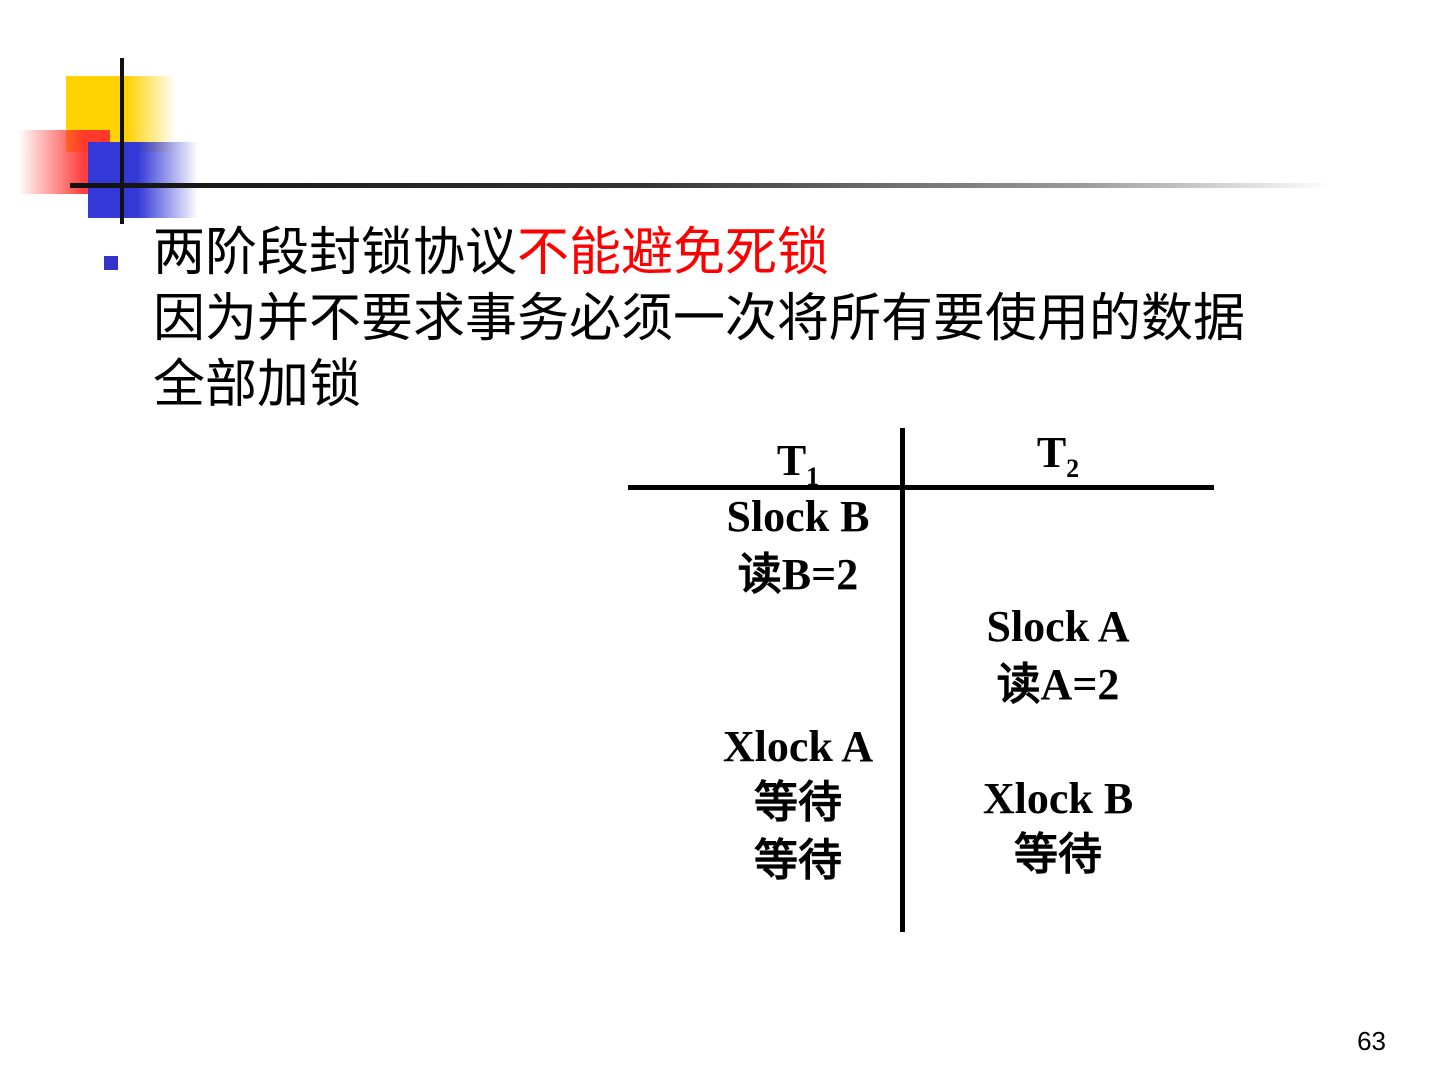  What do you see at coordinates (798, 802) in the screenshot?
I see `t1-op-wait-1: 等待` at bounding box center [798, 802].